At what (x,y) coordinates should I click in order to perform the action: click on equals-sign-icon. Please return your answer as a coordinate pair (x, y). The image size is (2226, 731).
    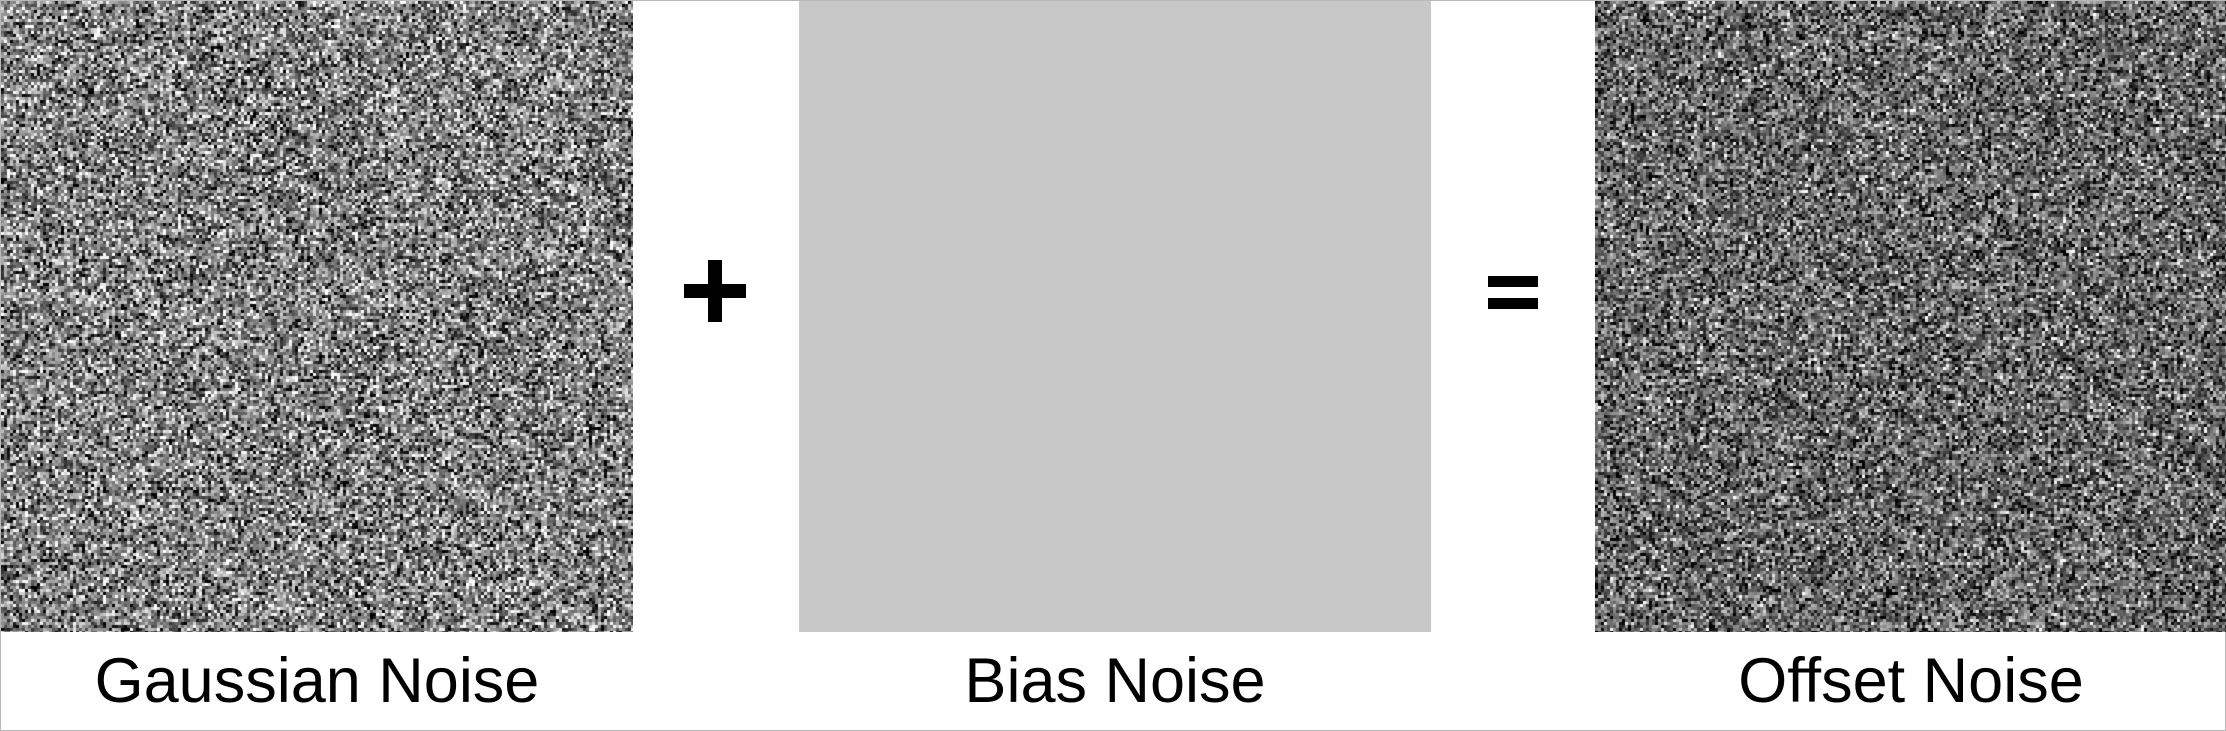
    Looking at the image, I should click on (1513, 291).